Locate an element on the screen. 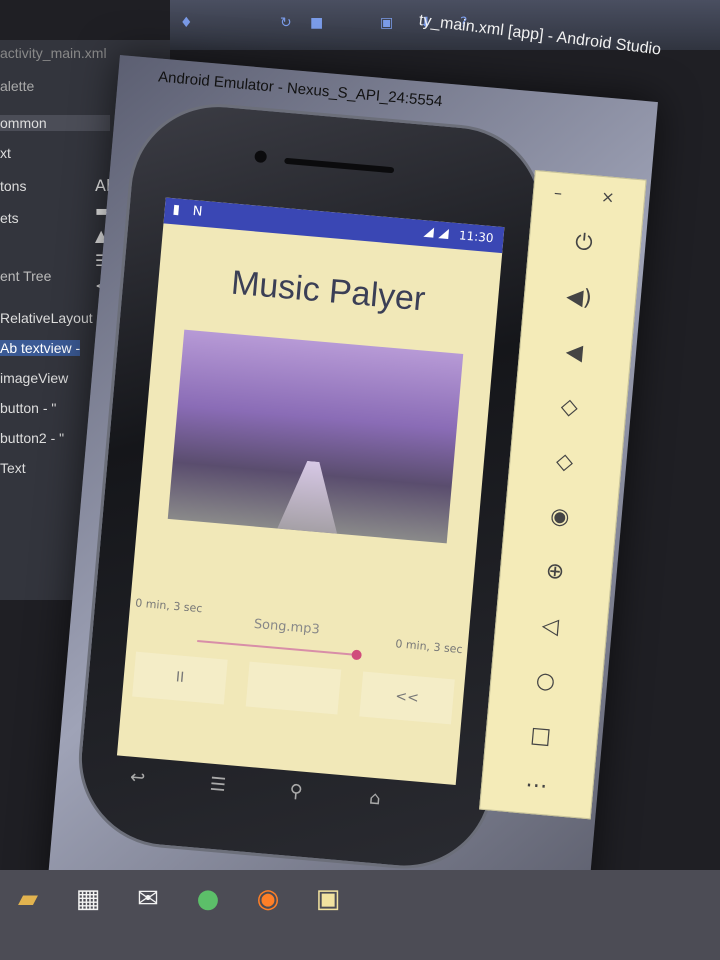 This screenshot has height=960, width=720. windows-taskbar: ▰ ▦ ✉ ● ◉ ▣ is located at coordinates (360, 915).